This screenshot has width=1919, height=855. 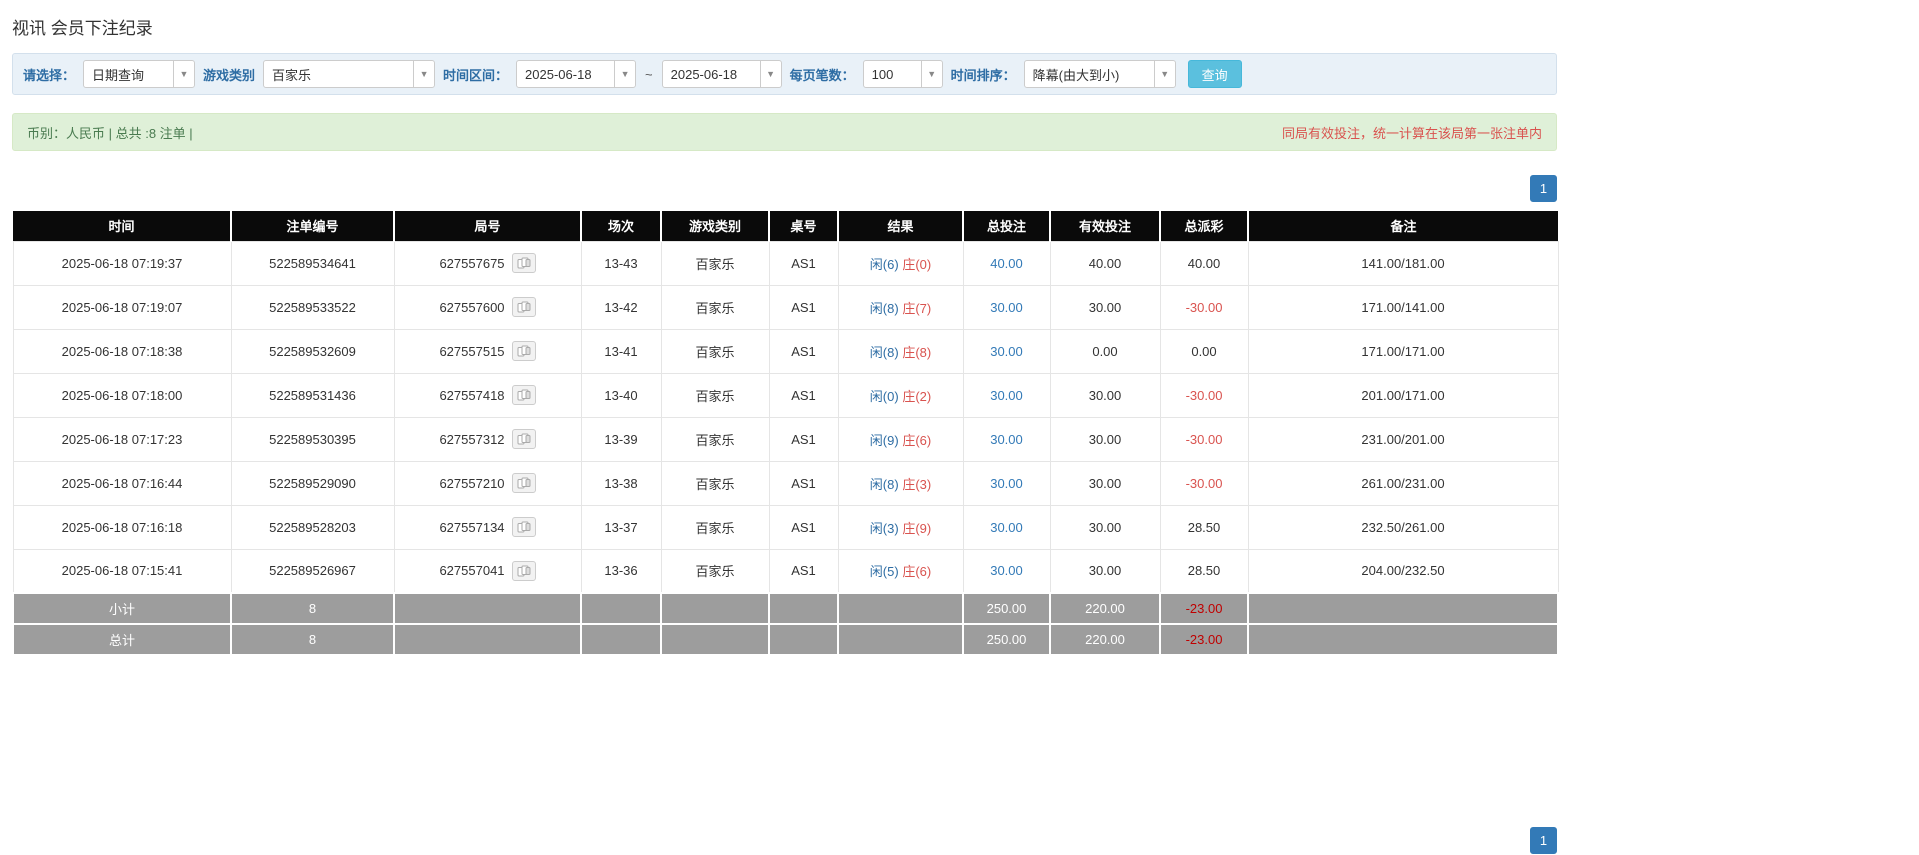 I want to click on total-count: 8, so click(x=312, y=639).